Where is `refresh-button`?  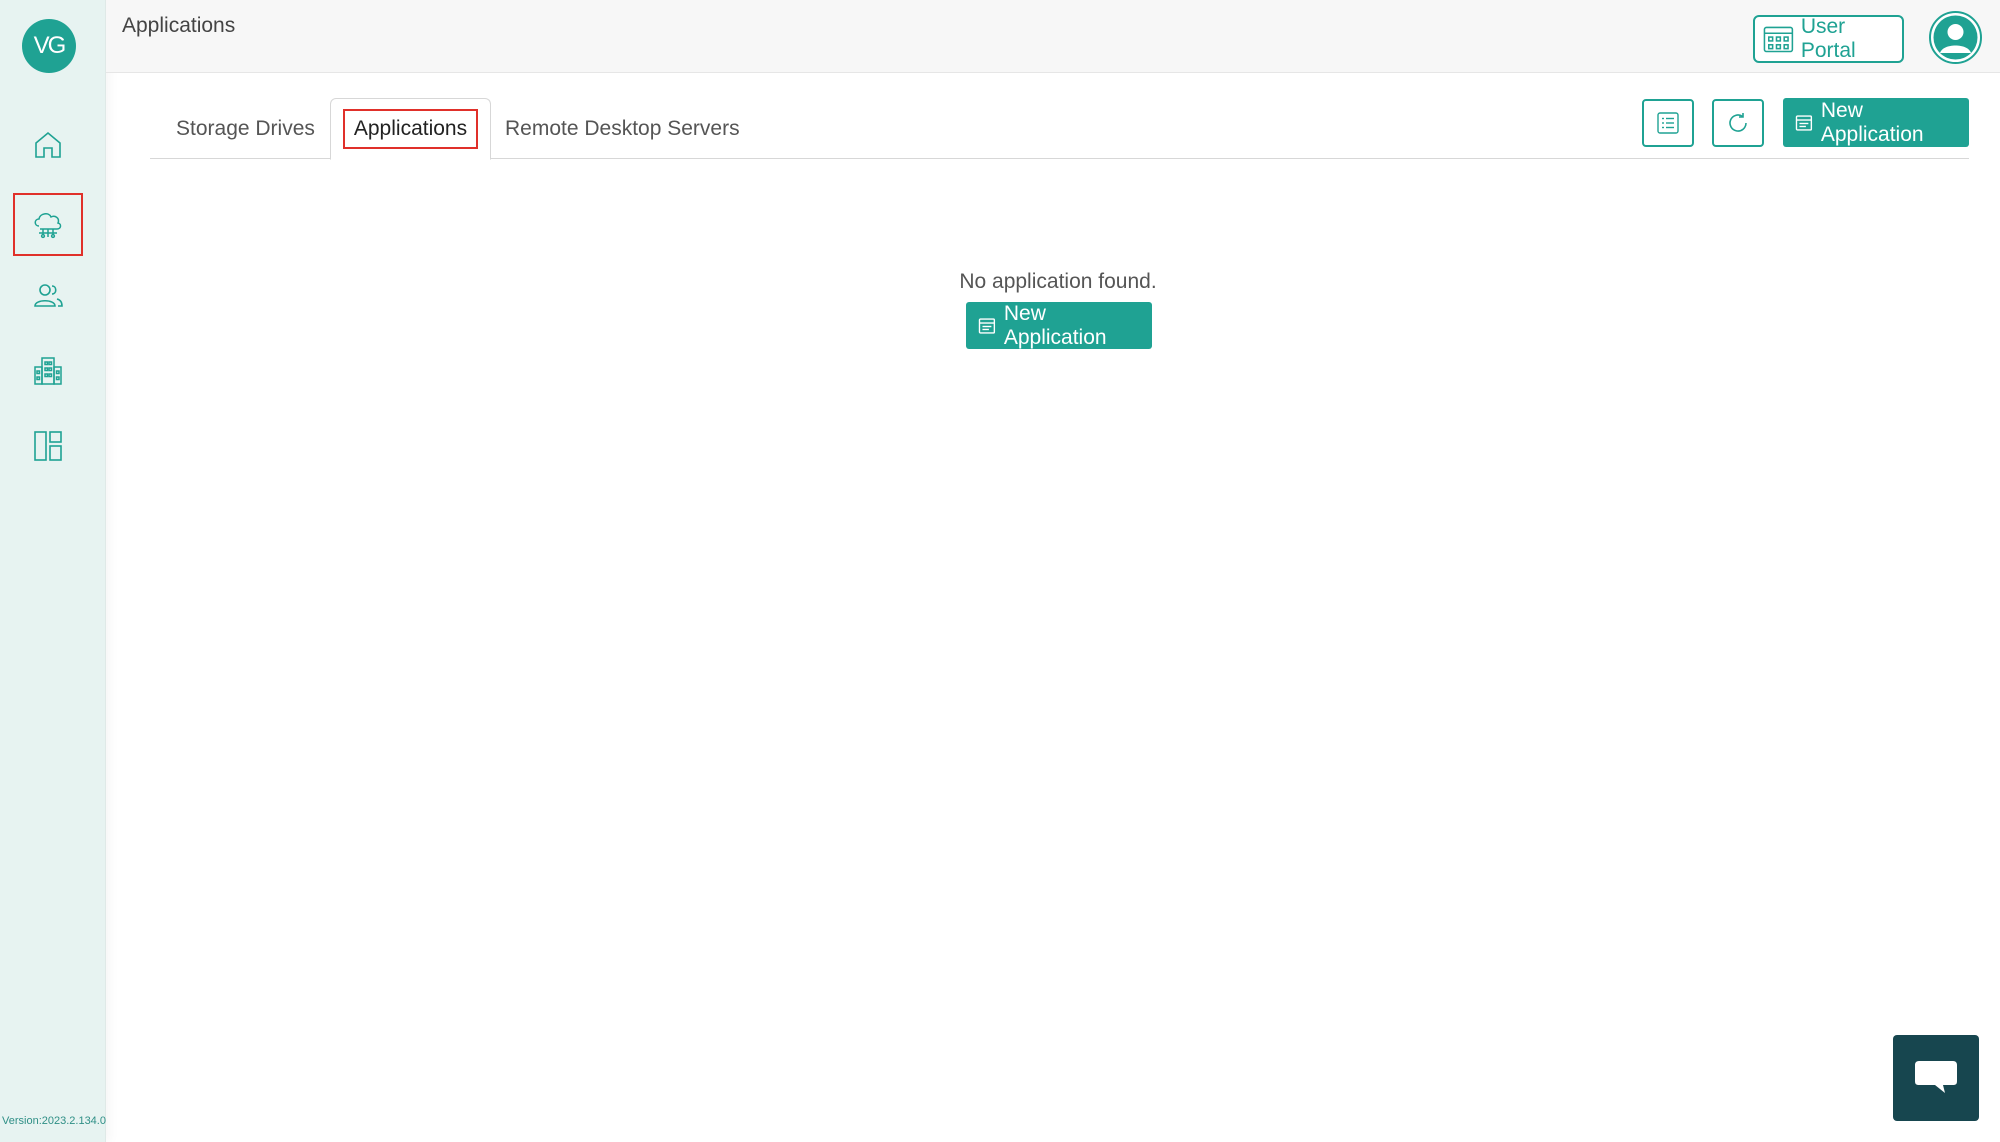
refresh-button is located at coordinates (1738, 123).